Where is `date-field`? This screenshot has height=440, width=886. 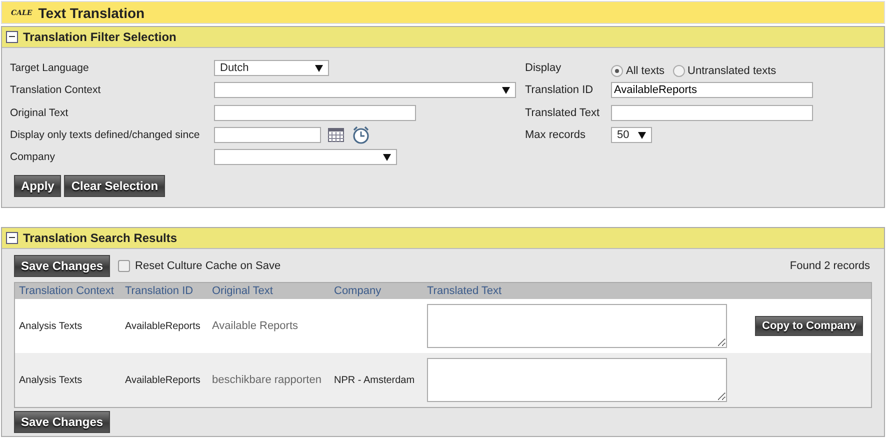 date-field is located at coordinates (267, 135).